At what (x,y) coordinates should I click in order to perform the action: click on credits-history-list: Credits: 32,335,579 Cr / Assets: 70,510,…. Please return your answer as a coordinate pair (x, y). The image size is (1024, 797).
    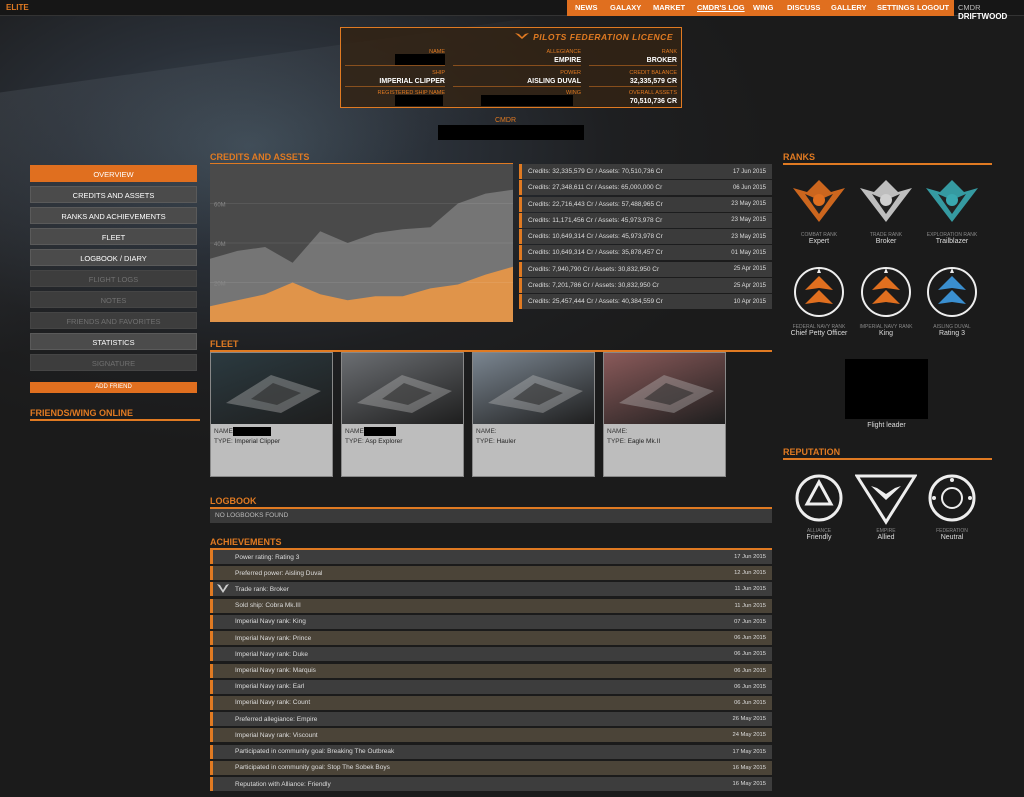
    Looking at the image, I should click on (645, 237).